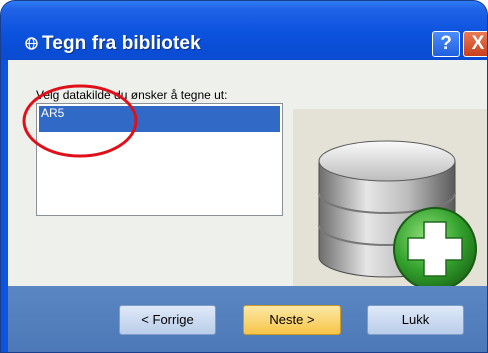 Image resolution: width=488 pixels, height=353 pixels. What do you see at coordinates (446, 44) in the screenshot?
I see `help-button: ?` at bounding box center [446, 44].